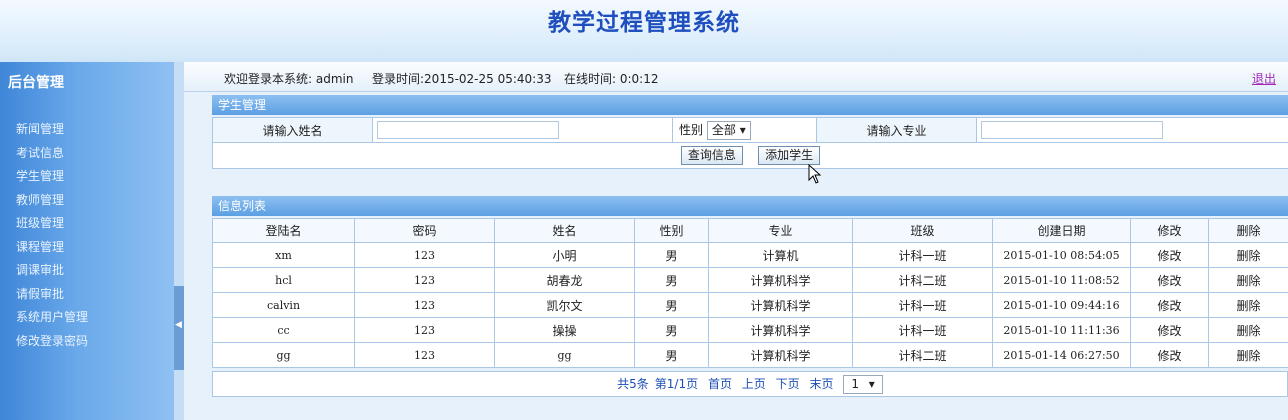  What do you see at coordinates (292, 130) in the screenshot?
I see `name-label: 请输入姓名` at bounding box center [292, 130].